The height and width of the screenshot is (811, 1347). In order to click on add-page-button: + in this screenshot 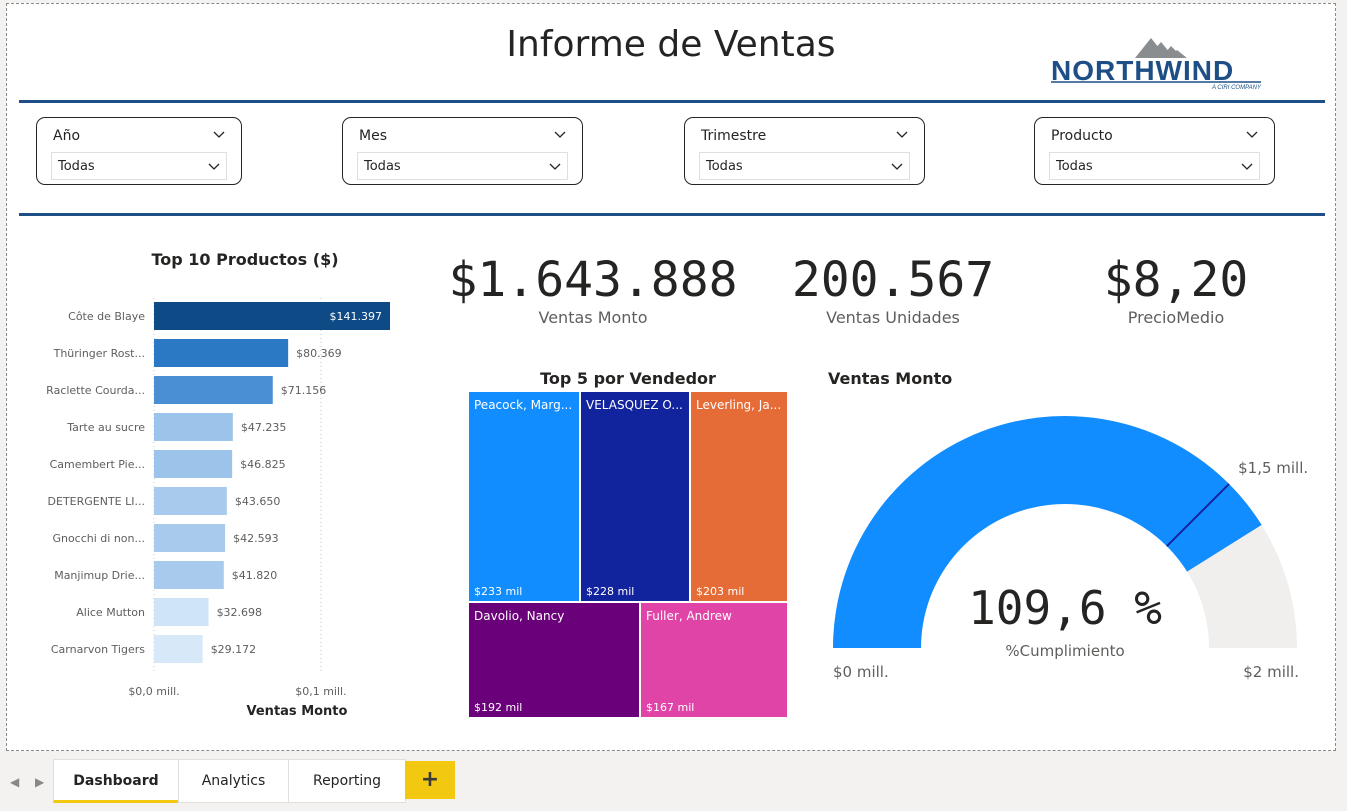, I will do `click(430, 780)`.